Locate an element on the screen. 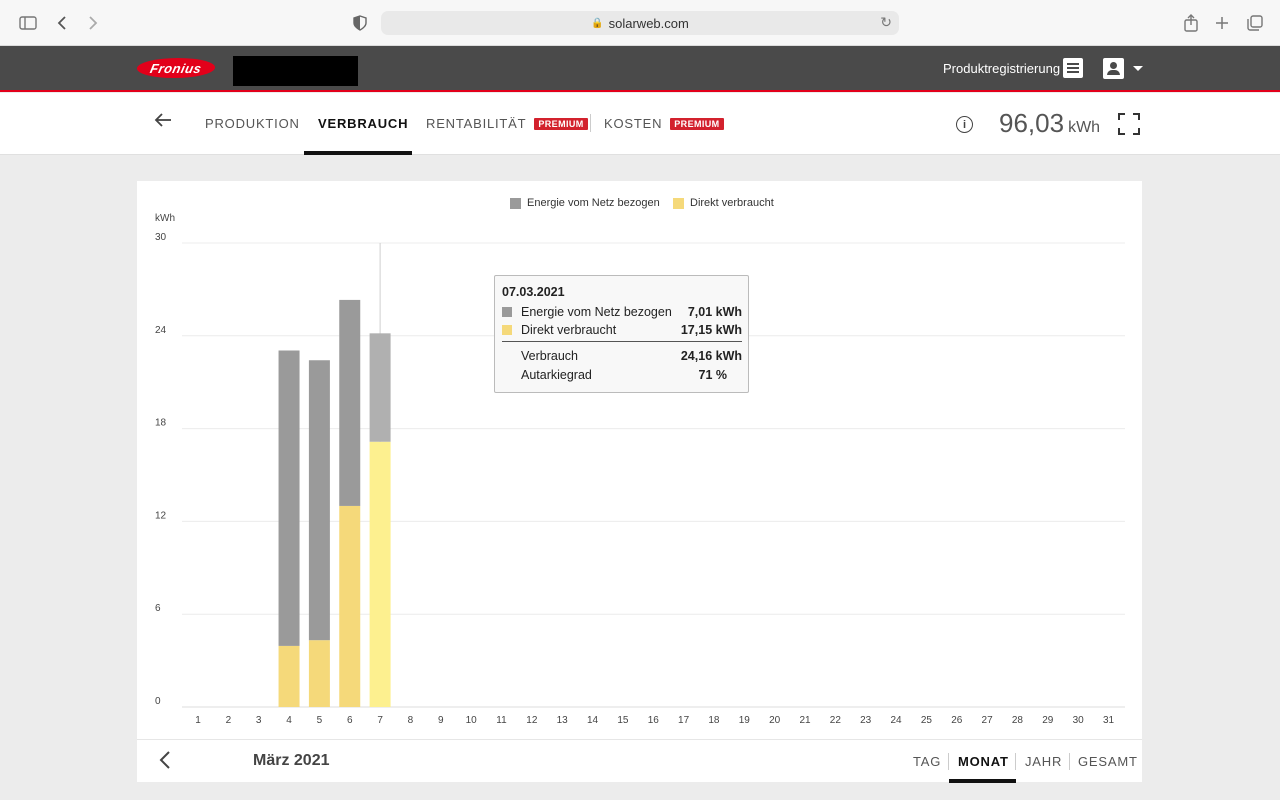  chevron-down-icon is located at coordinates (1138, 68).